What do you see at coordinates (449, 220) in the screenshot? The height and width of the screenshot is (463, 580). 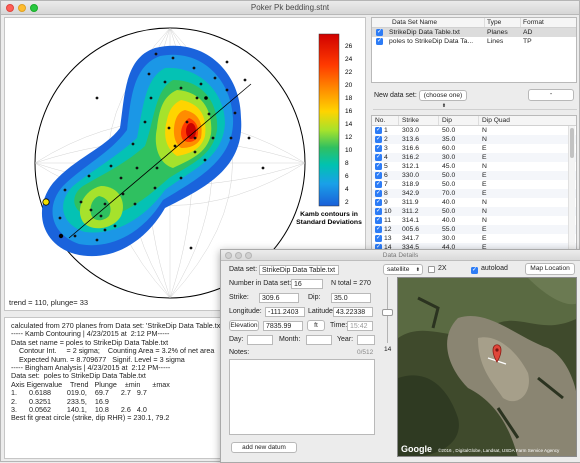 I see `row-dip: 40.0` at bounding box center [449, 220].